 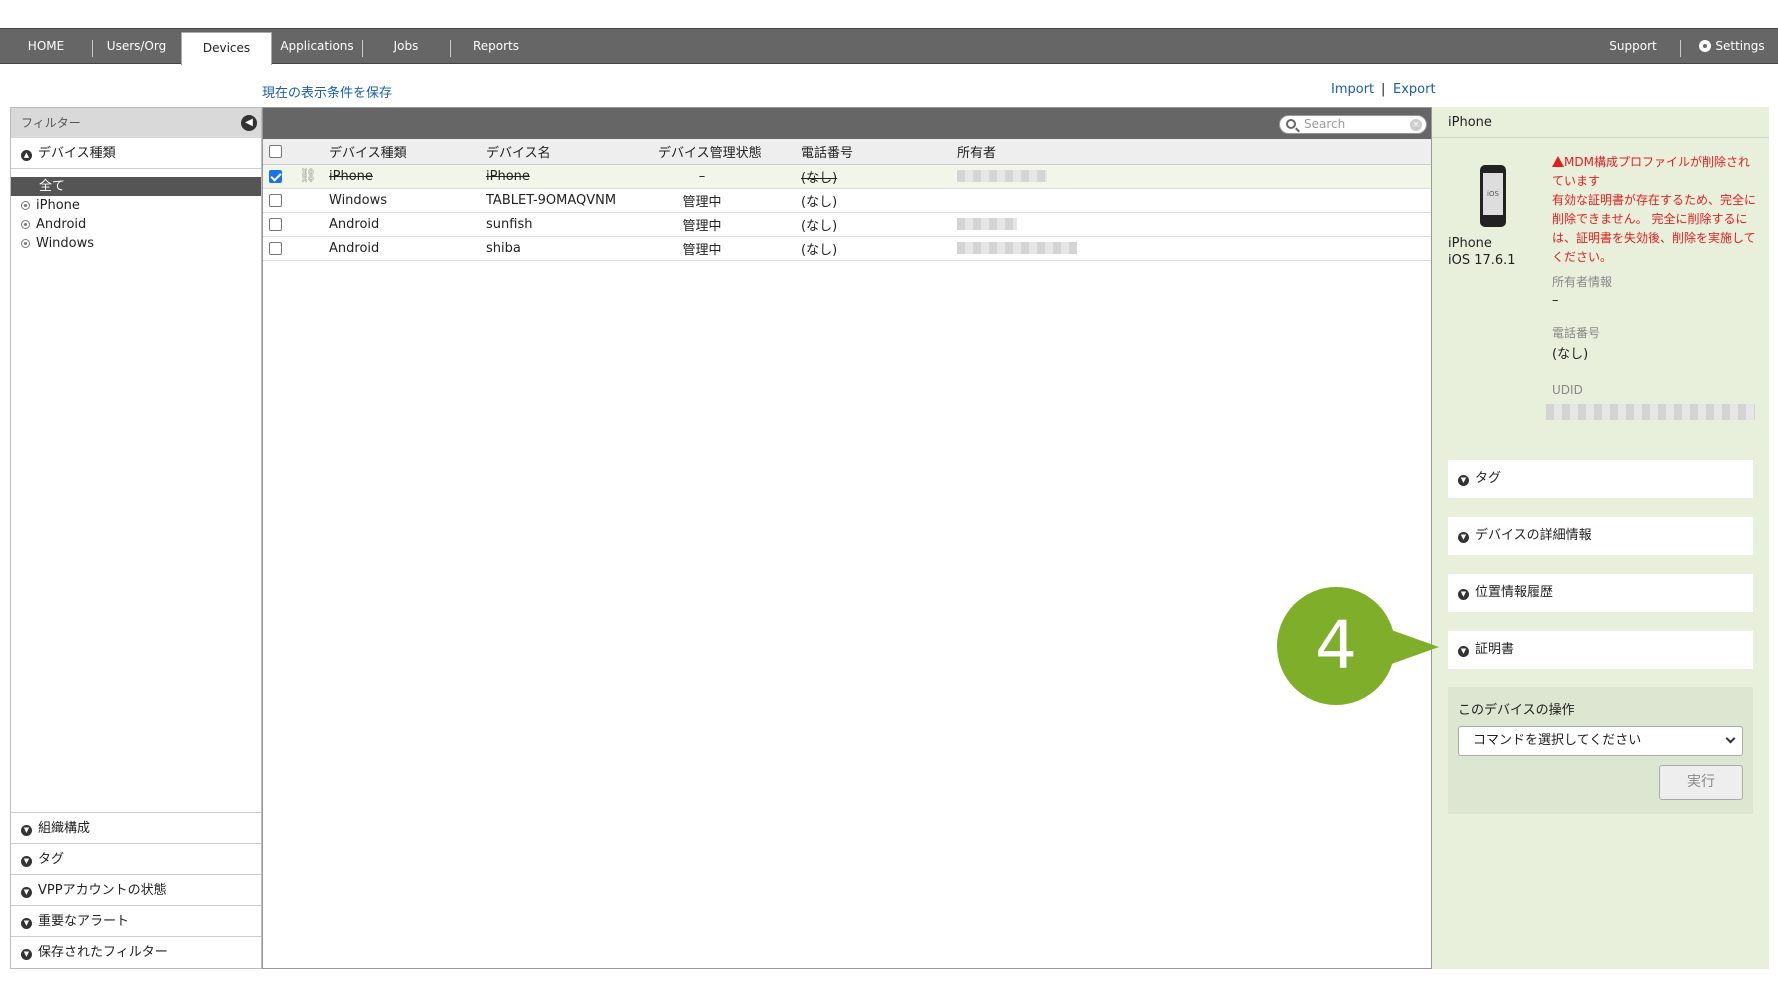 What do you see at coordinates (1514, 592) in the screenshot?
I see `panel-label: 位置情報履歴` at bounding box center [1514, 592].